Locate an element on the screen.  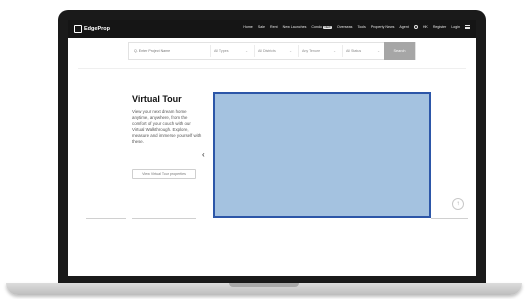
nav-item-overseas: Overseas is located at coordinates (344, 27).